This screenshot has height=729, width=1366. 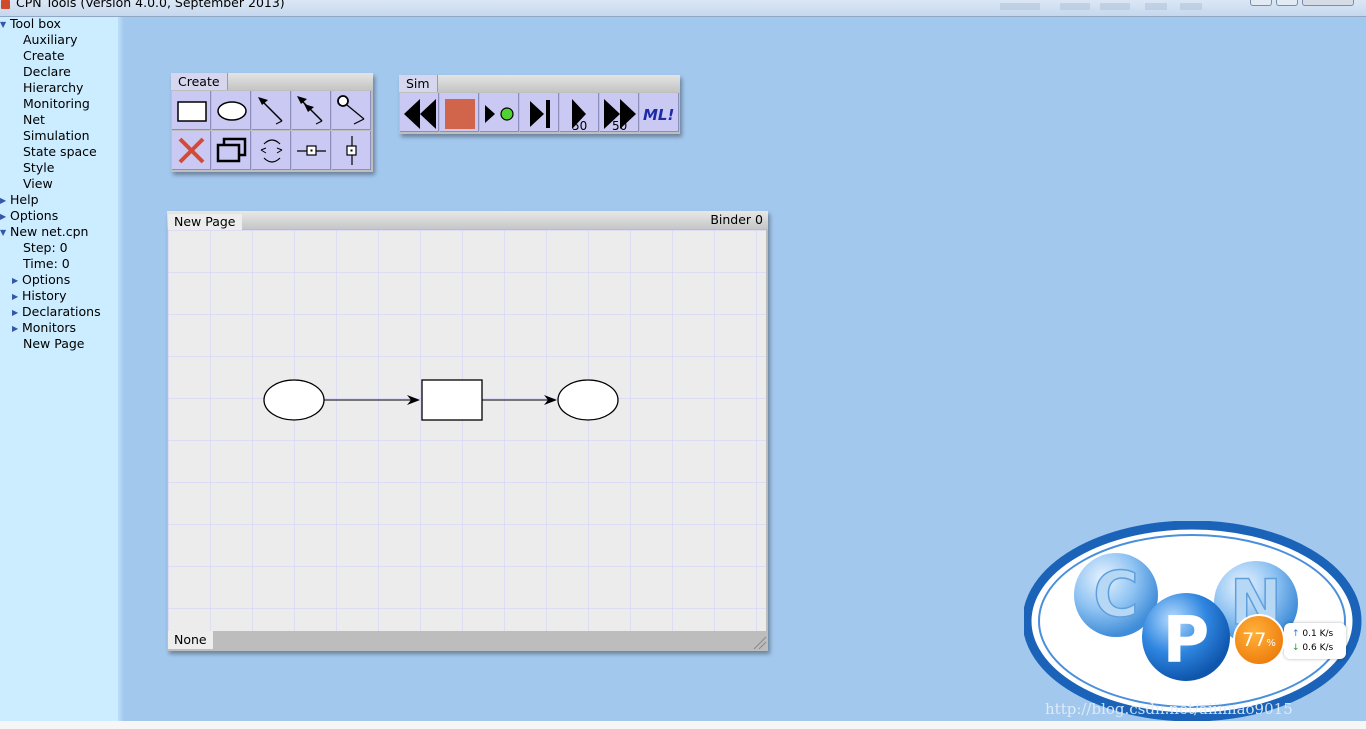 What do you see at coordinates (199, 81) in the screenshot?
I see `create-palette-title: Create` at bounding box center [199, 81].